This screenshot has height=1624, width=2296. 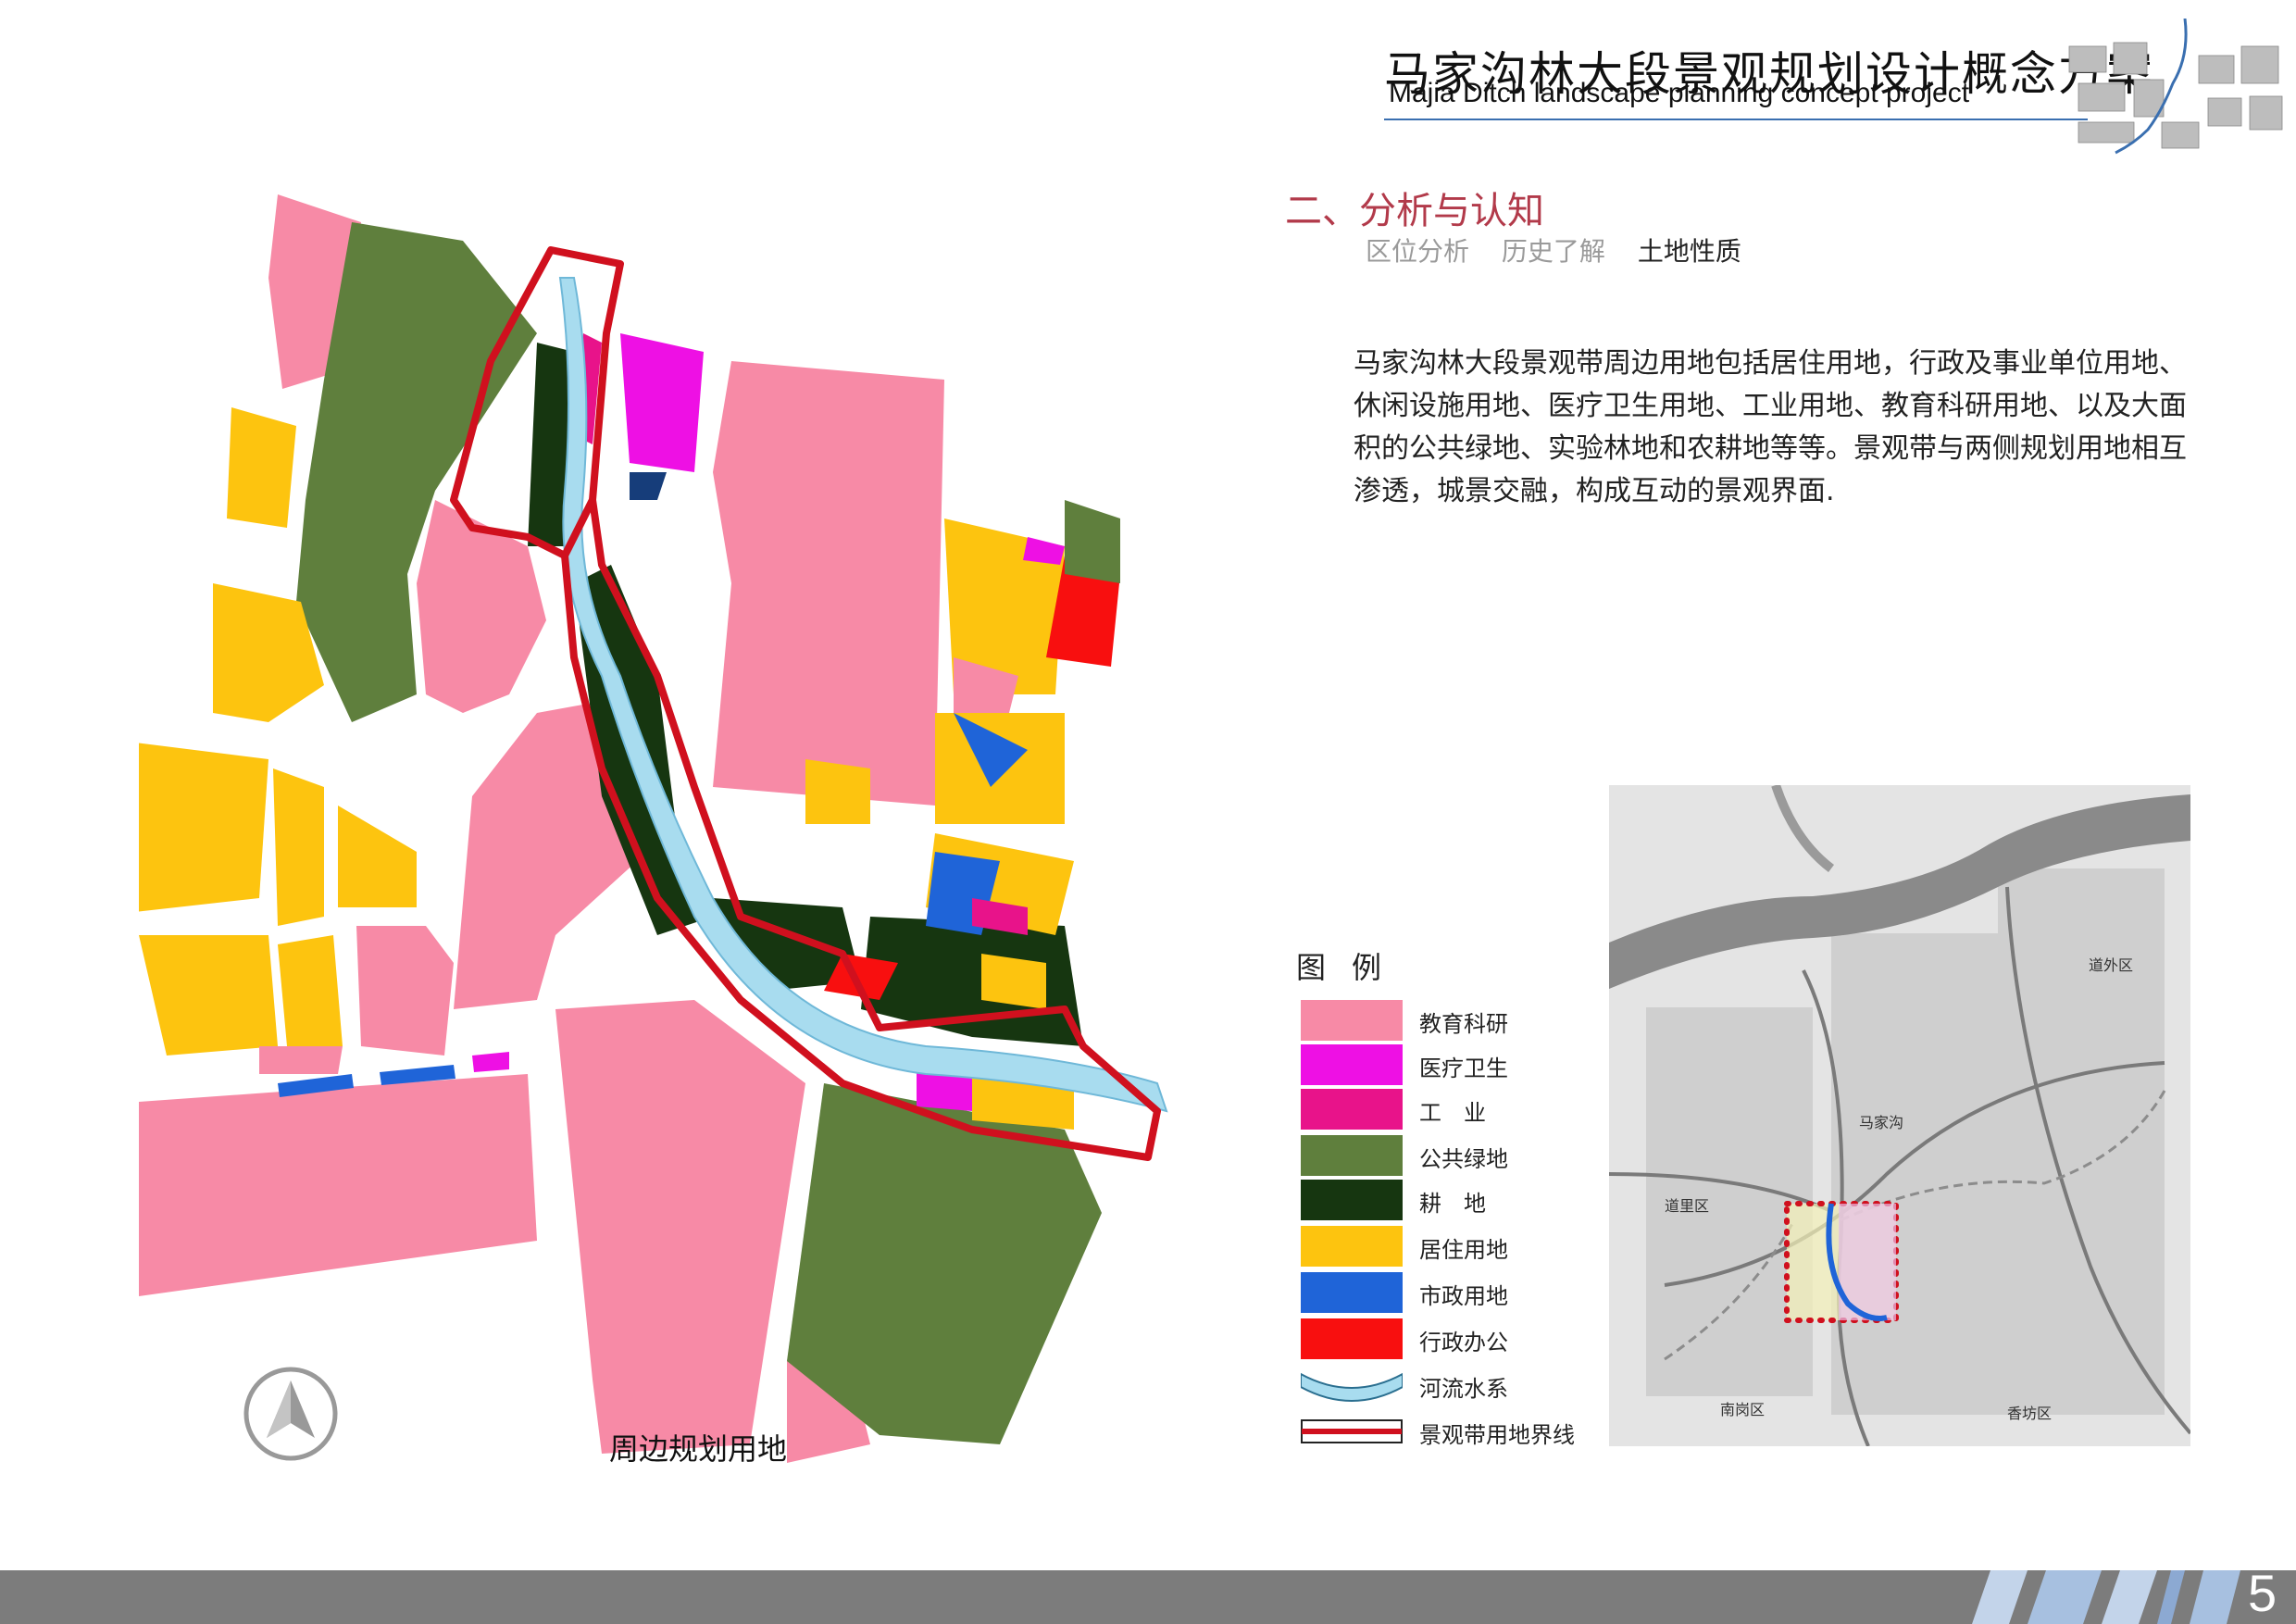 What do you see at coordinates (698, 1449) in the screenshot?
I see `map-caption: 周边规划用地` at bounding box center [698, 1449].